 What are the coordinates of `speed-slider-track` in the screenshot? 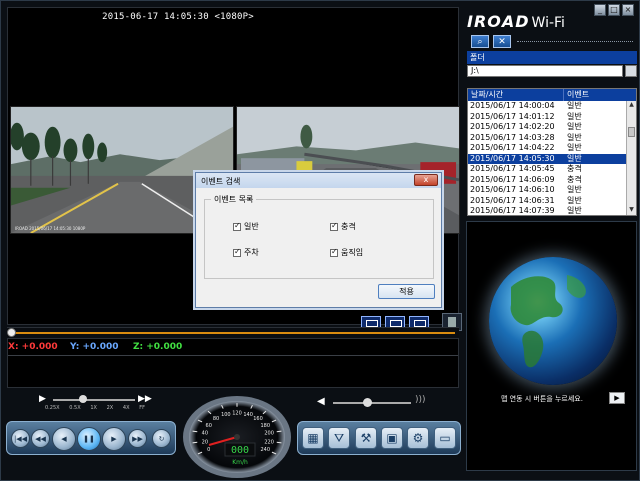 It's located at (94, 400).